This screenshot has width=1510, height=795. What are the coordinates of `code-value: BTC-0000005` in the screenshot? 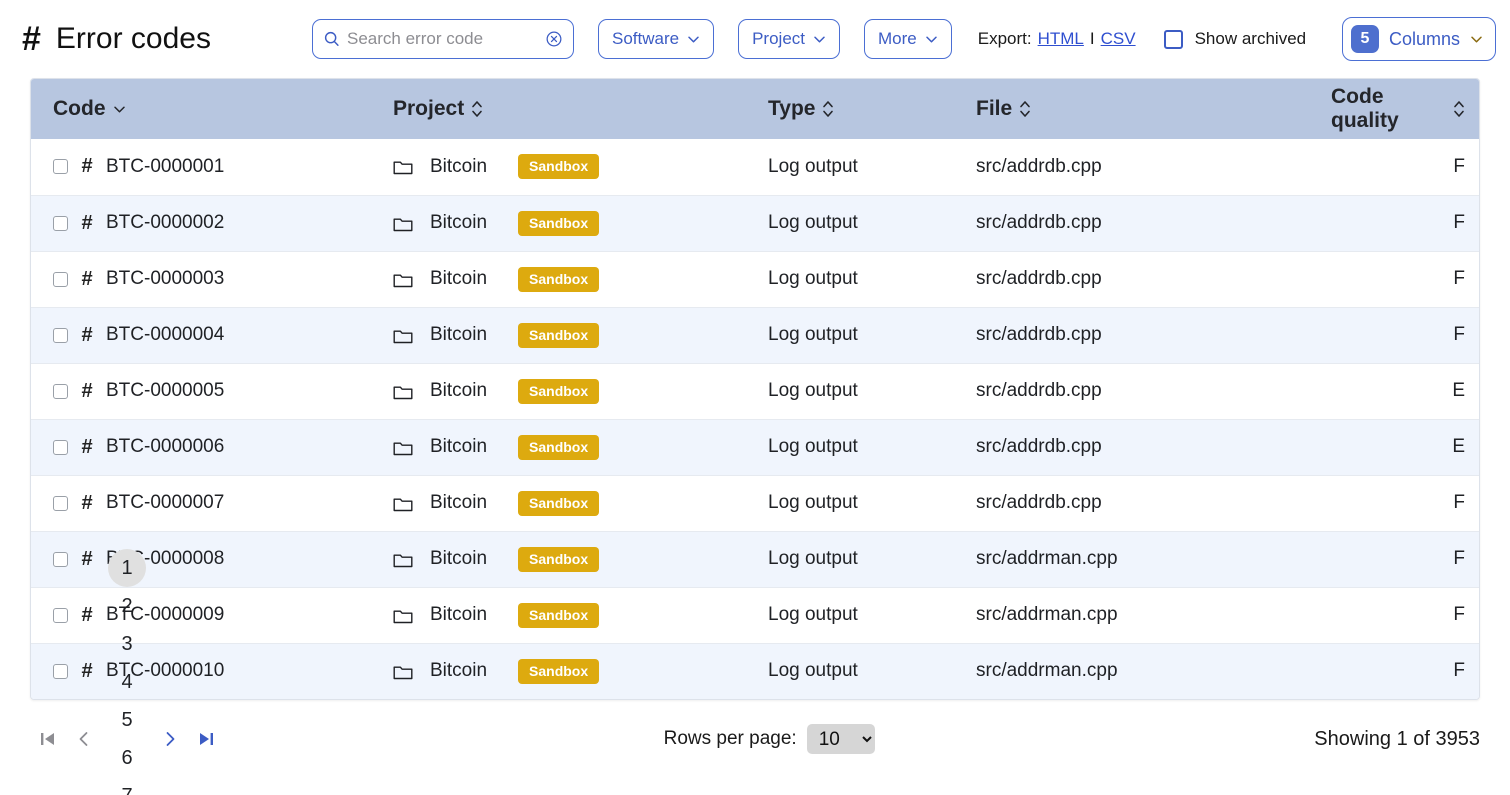 It's located at (165, 390).